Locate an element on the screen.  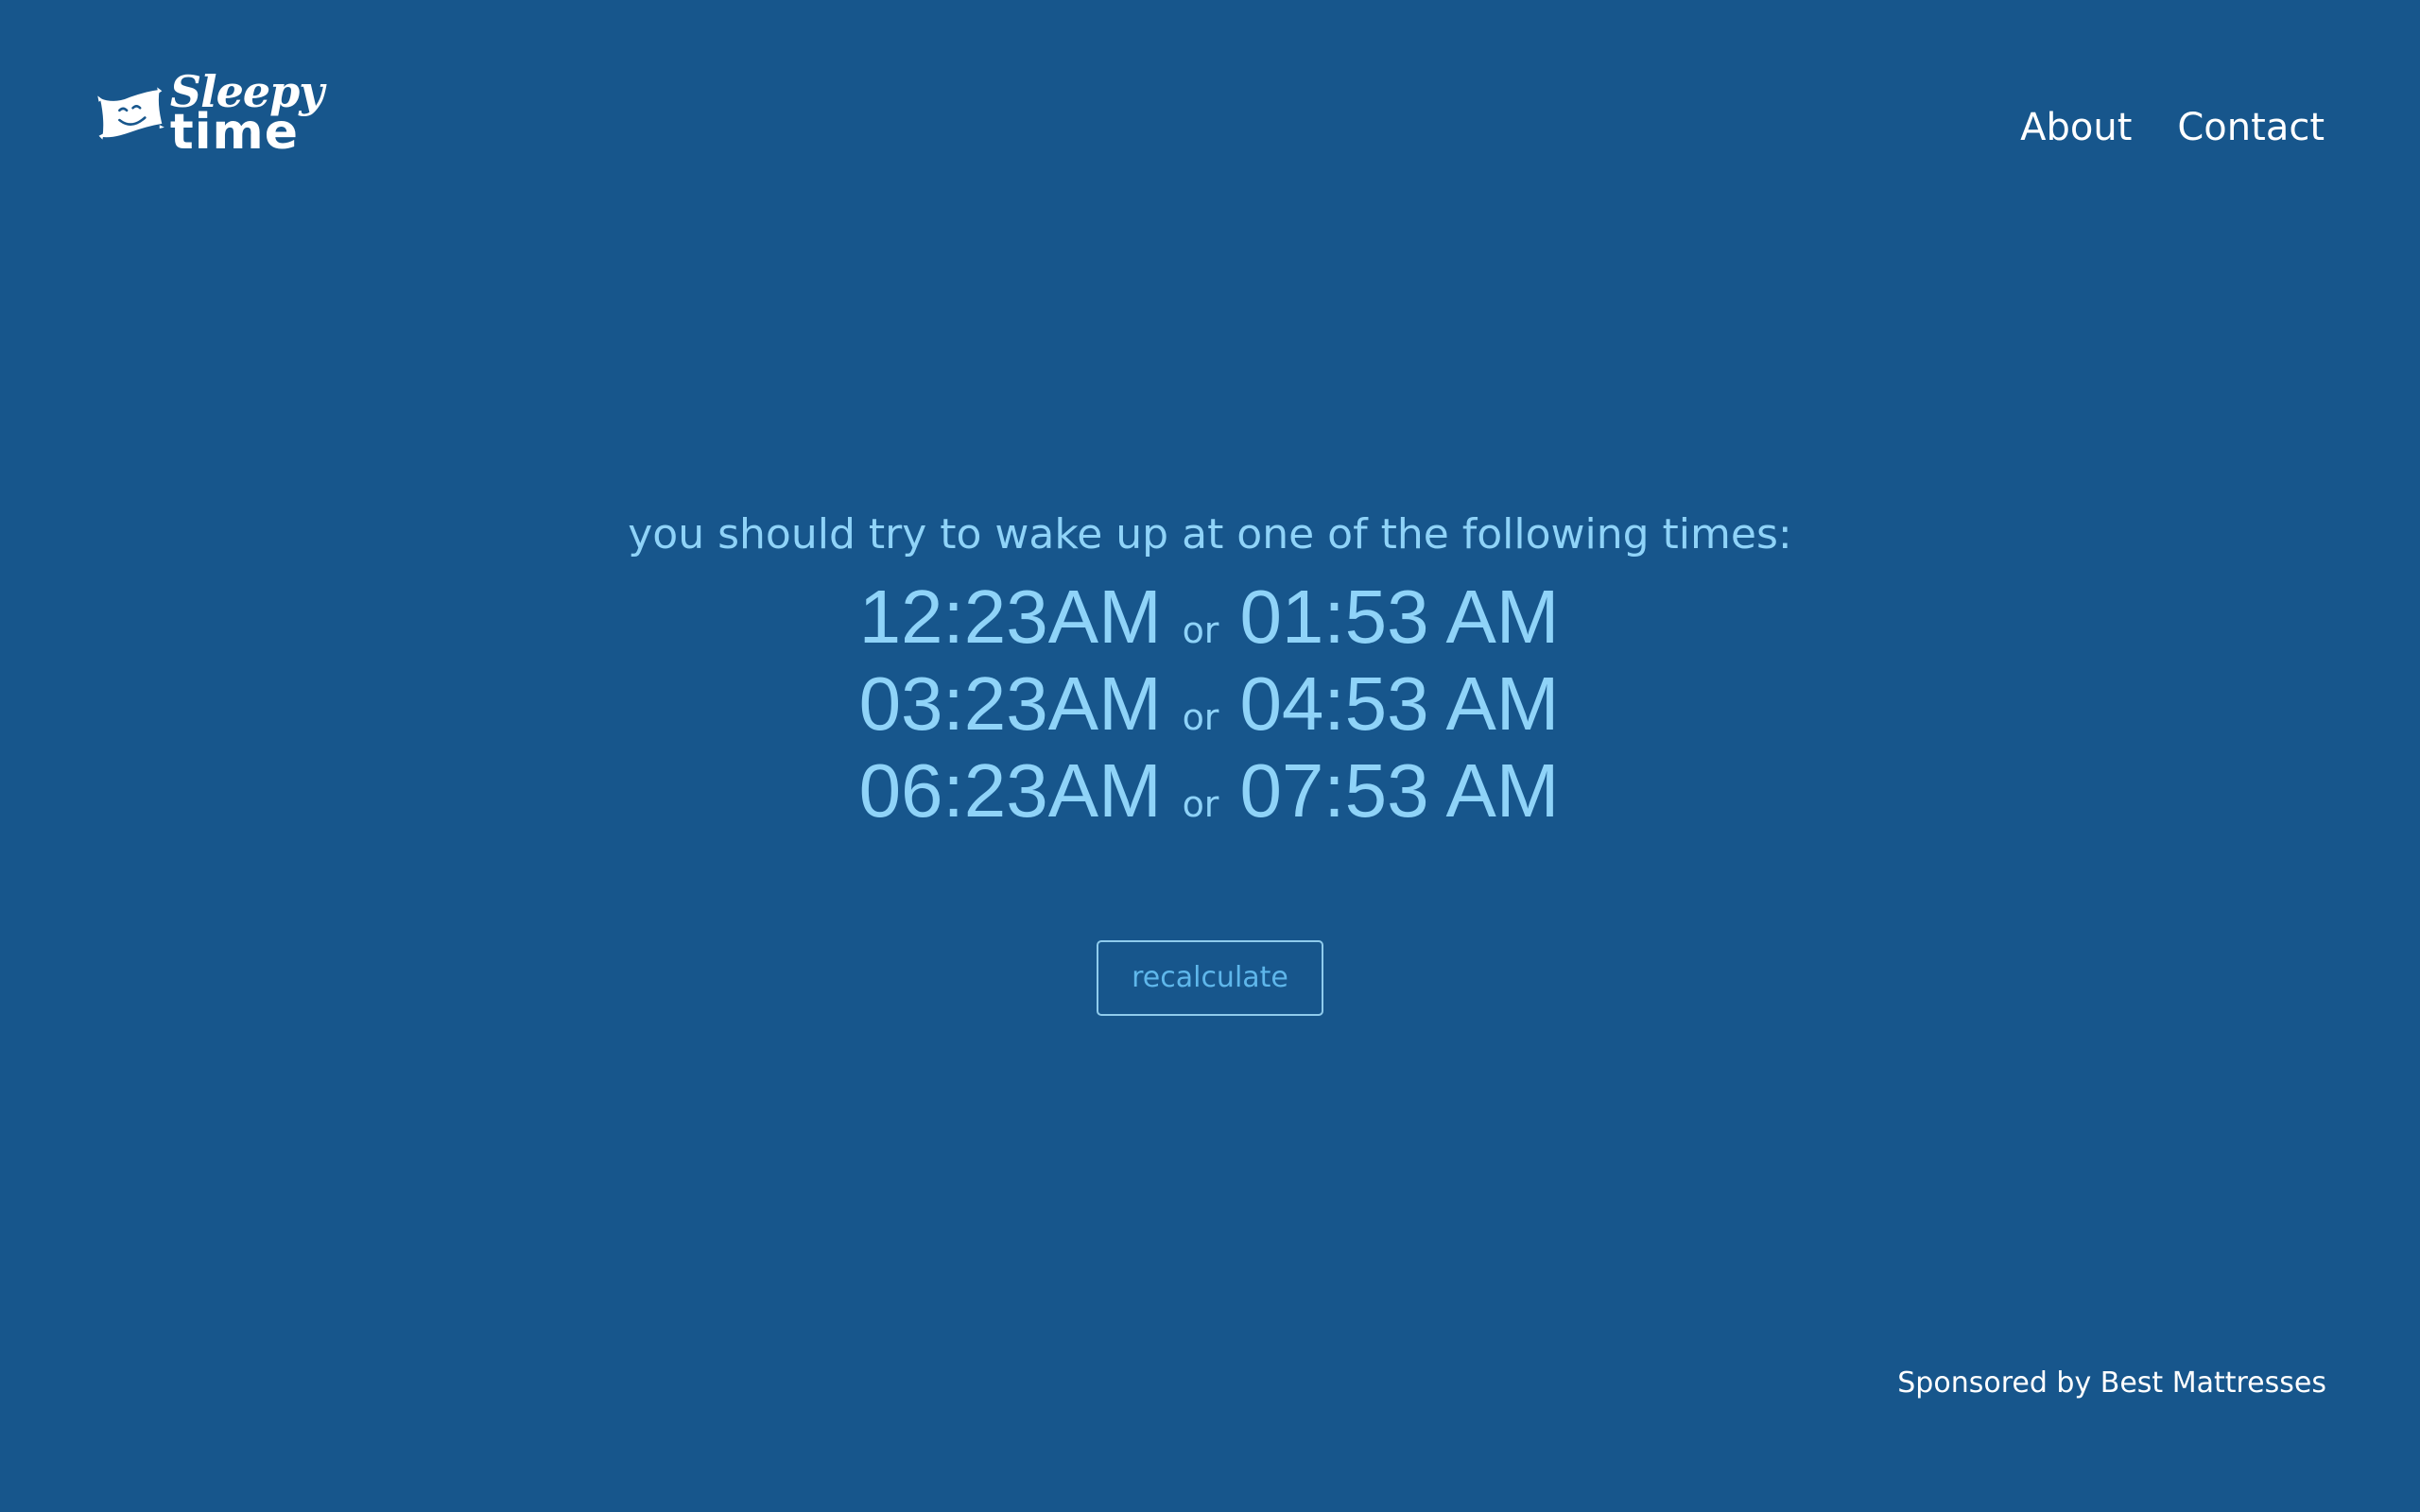
wake-time-option: 06:23AM is located at coordinates (1010, 790).